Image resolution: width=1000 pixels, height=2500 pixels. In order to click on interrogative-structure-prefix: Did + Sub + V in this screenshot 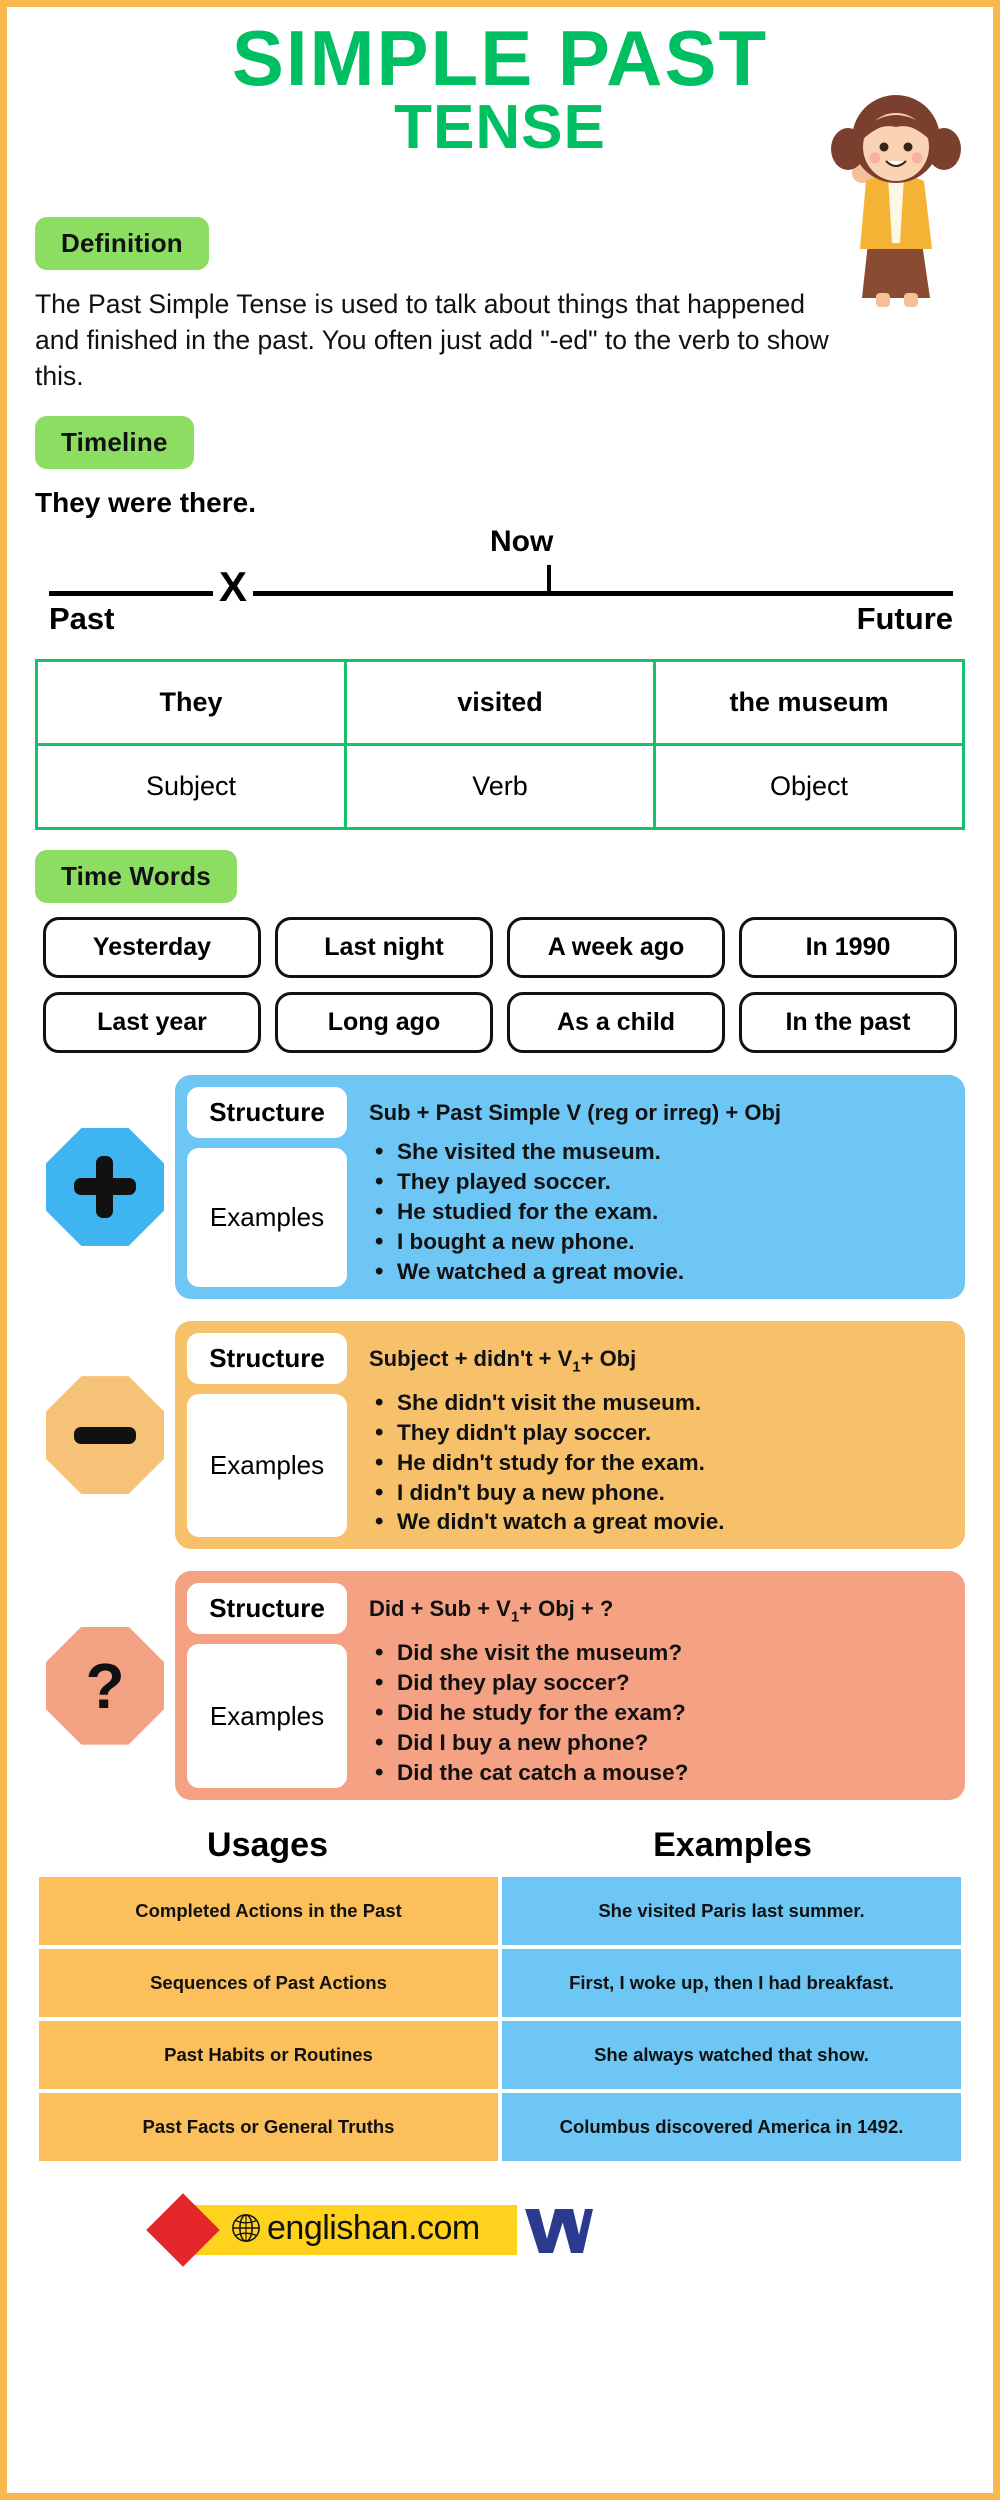, I will do `click(440, 1609)`.